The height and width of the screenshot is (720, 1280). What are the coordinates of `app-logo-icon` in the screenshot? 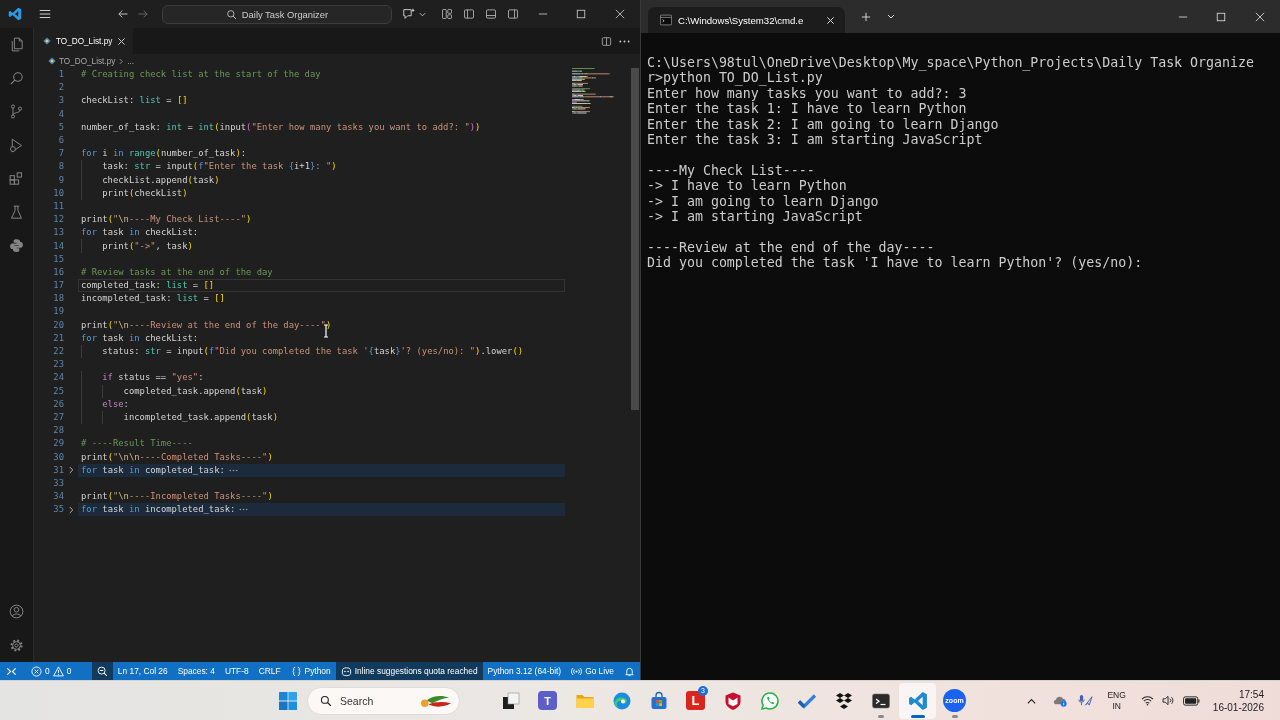 It's located at (15, 14).